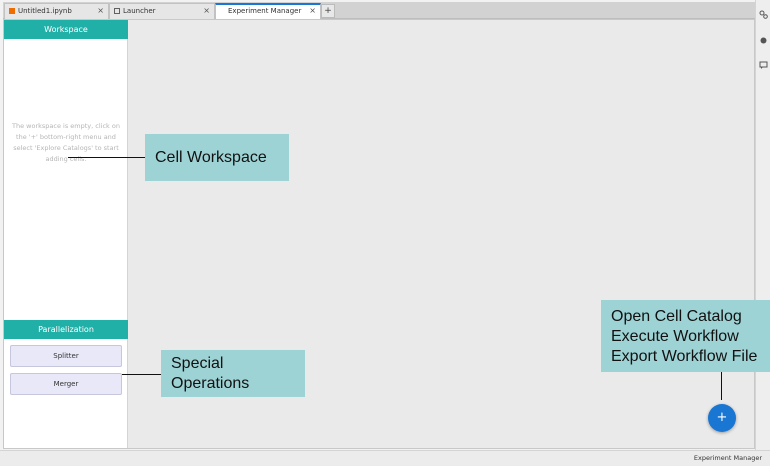 The width and height of the screenshot is (770, 466). What do you see at coordinates (721, 386) in the screenshot?
I see `fab-menu-leader-line` at bounding box center [721, 386].